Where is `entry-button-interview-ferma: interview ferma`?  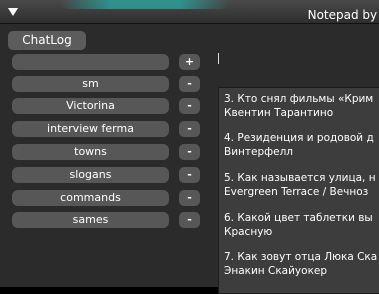
entry-button-interview-ferma: interview ferma is located at coordinates (90, 129).